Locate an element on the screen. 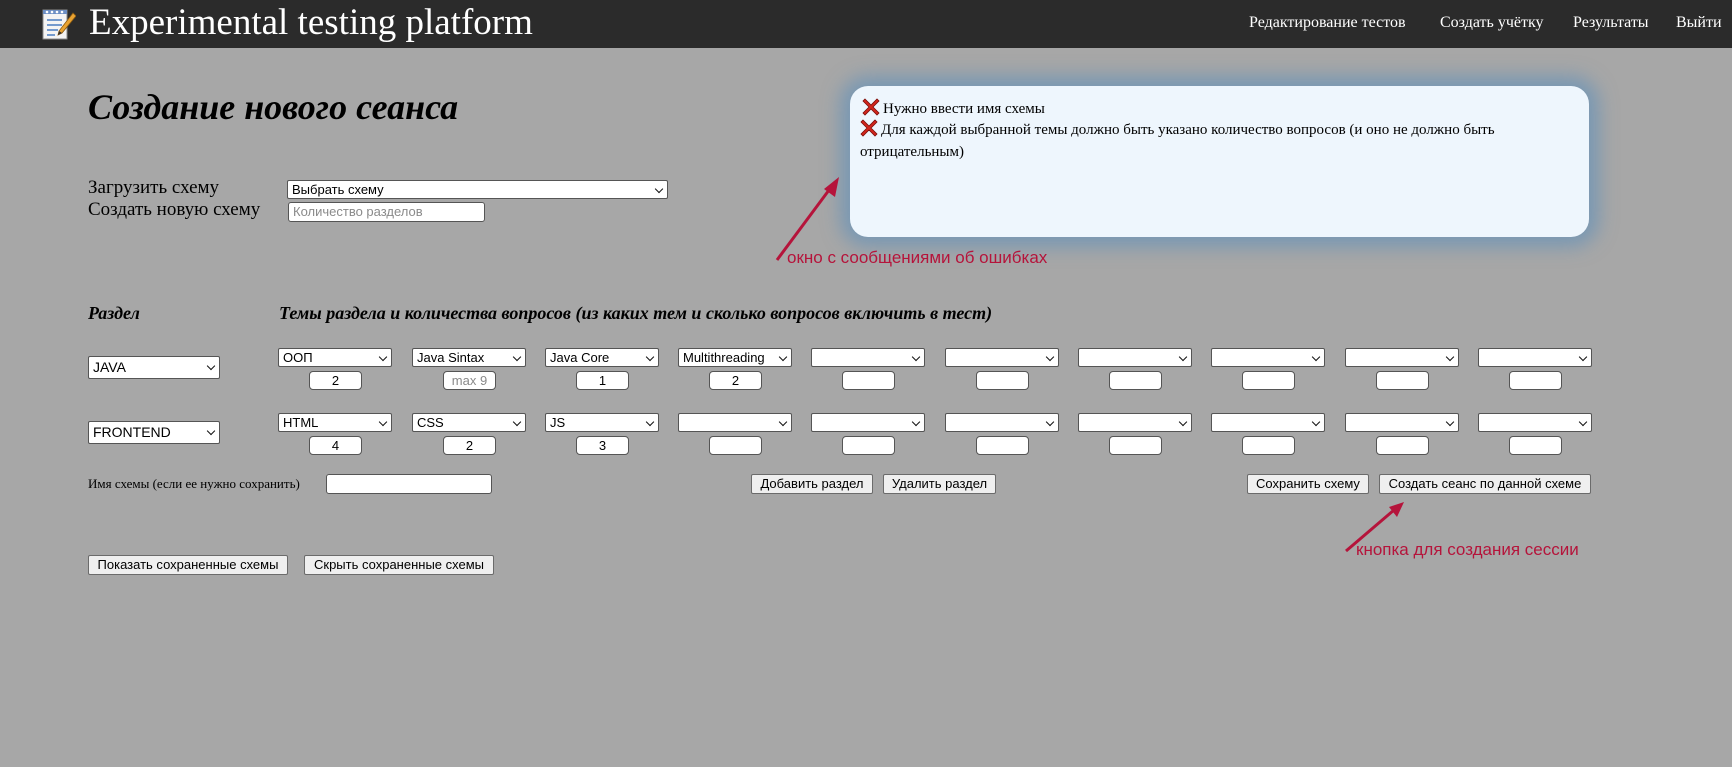  scheme-name-input is located at coordinates (409, 484).